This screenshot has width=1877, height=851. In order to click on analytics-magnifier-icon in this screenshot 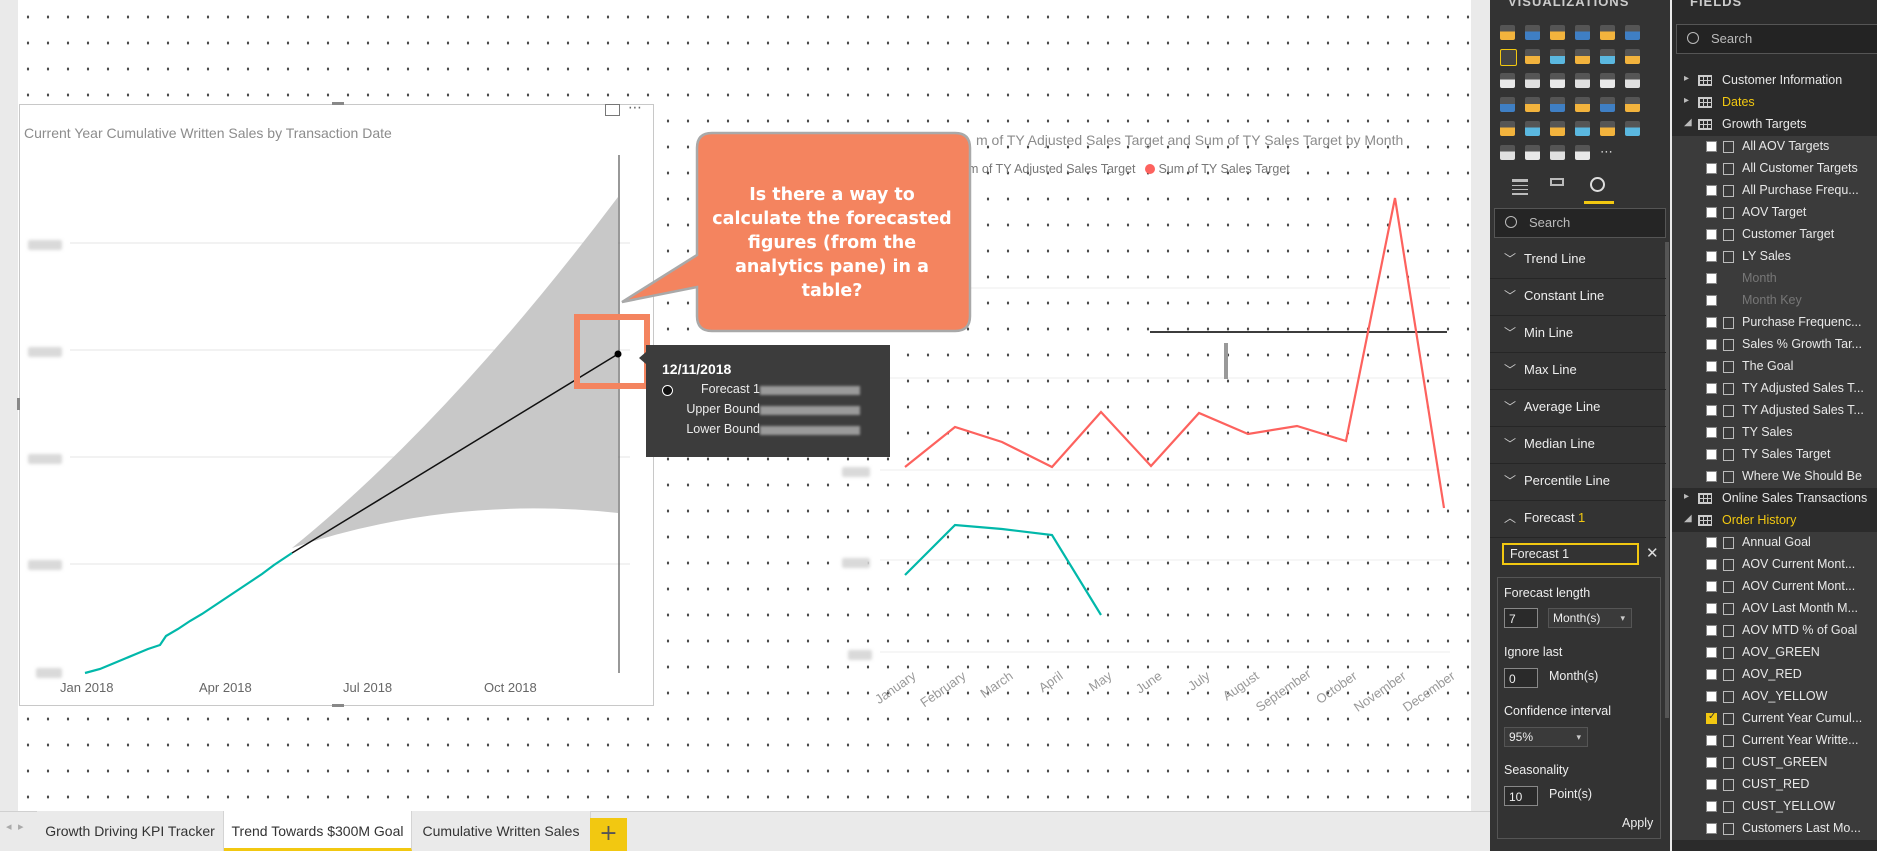, I will do `click(1597, 184)`.